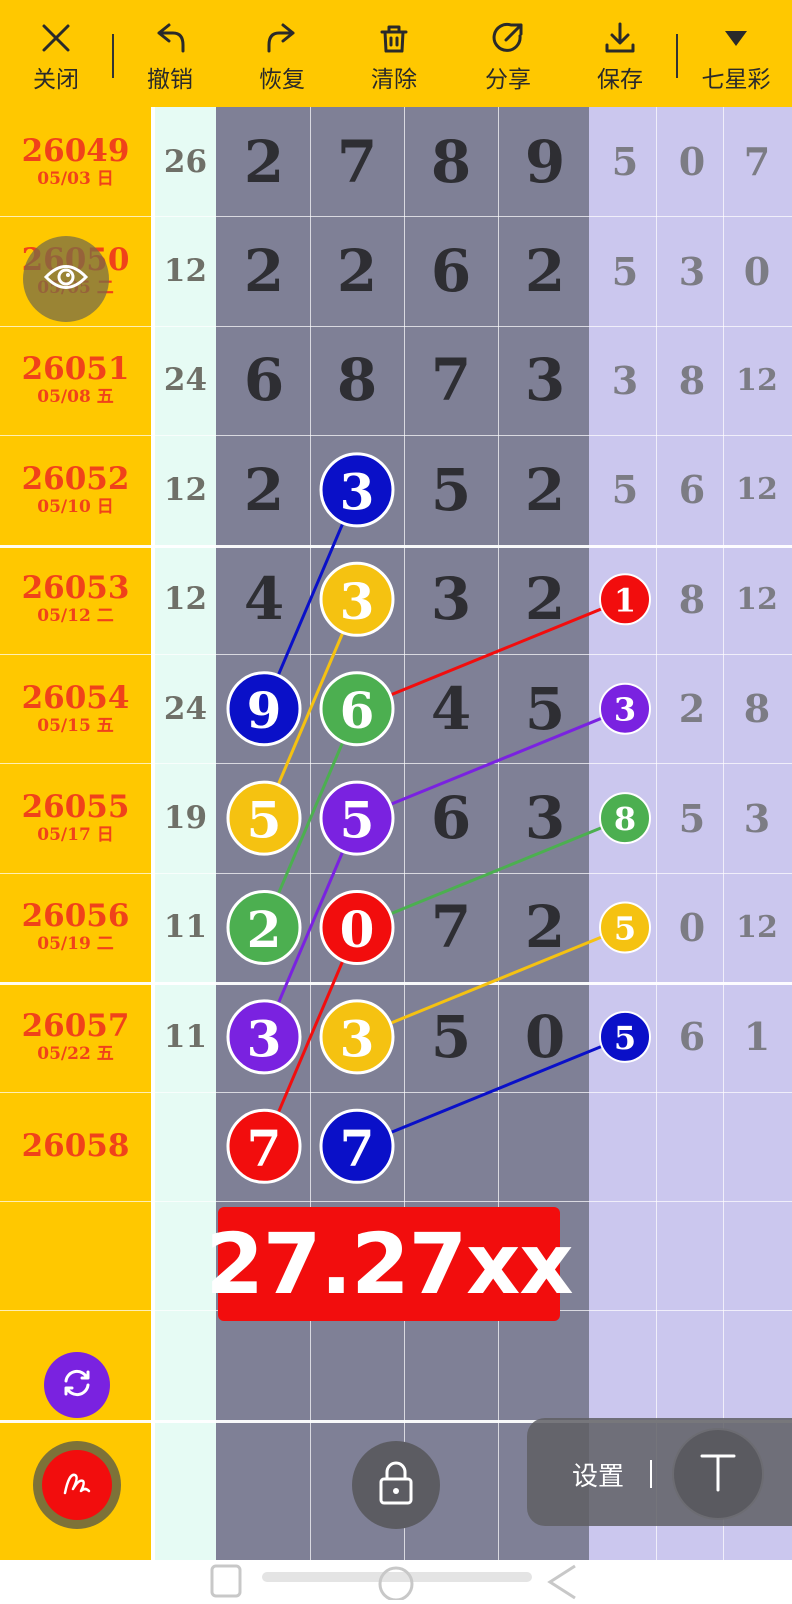  What do you see at coordinates (226, 1581) in the screenshot?
I see `nav-recents-icon` at bounding box center [226, 1581].